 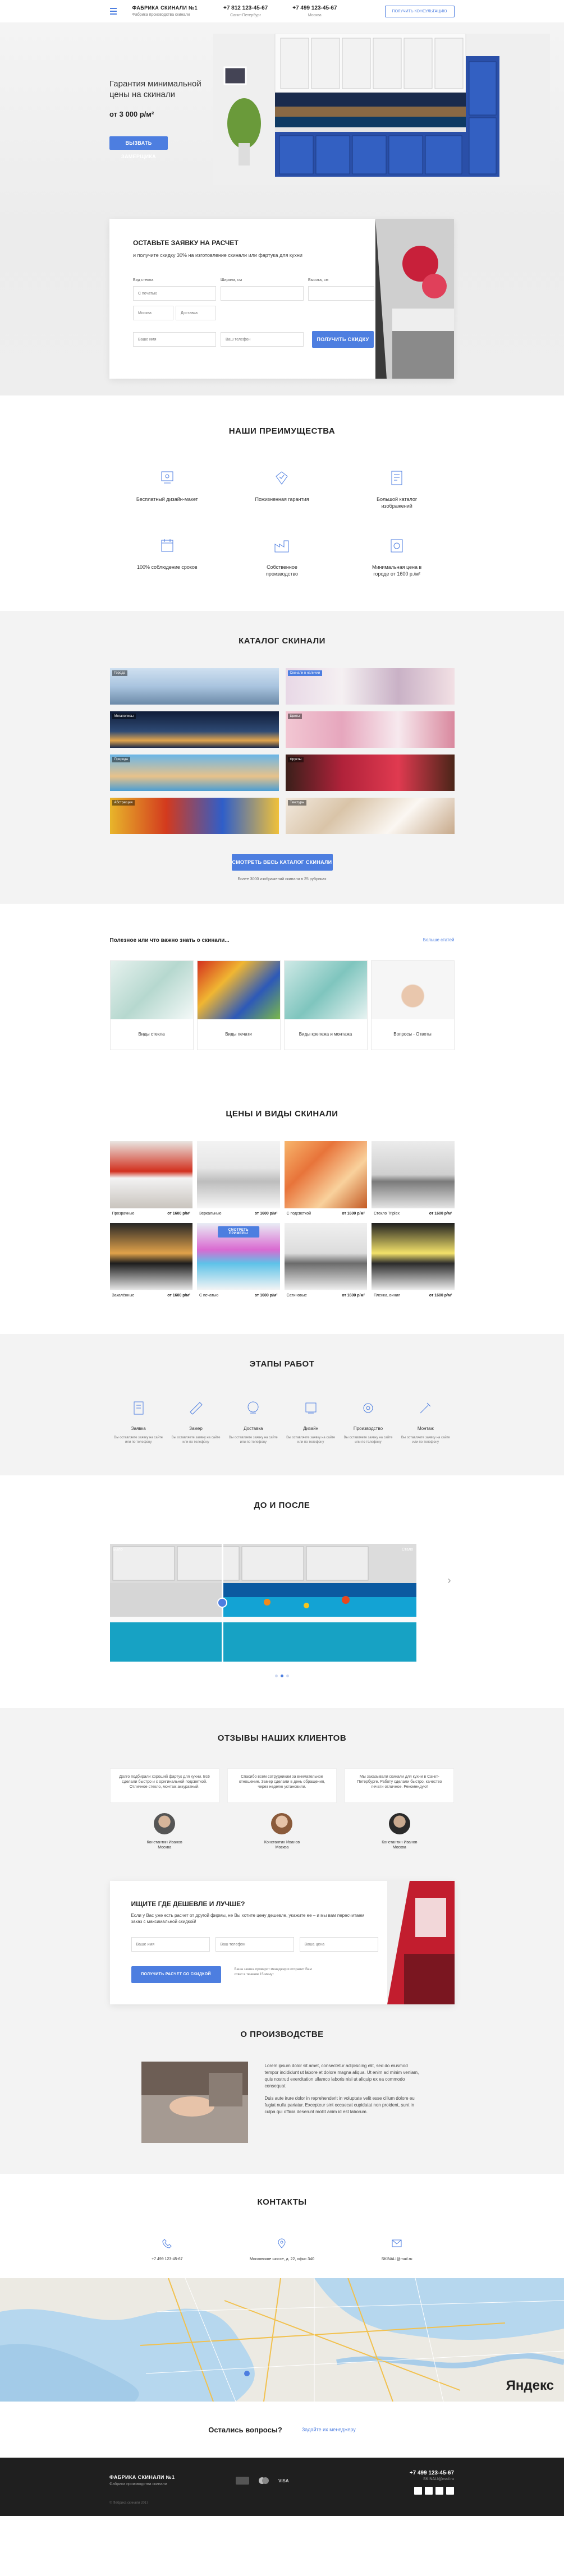 I want to click on see-examples-button: Смотреть примеры, so click(x=238, y=1232).